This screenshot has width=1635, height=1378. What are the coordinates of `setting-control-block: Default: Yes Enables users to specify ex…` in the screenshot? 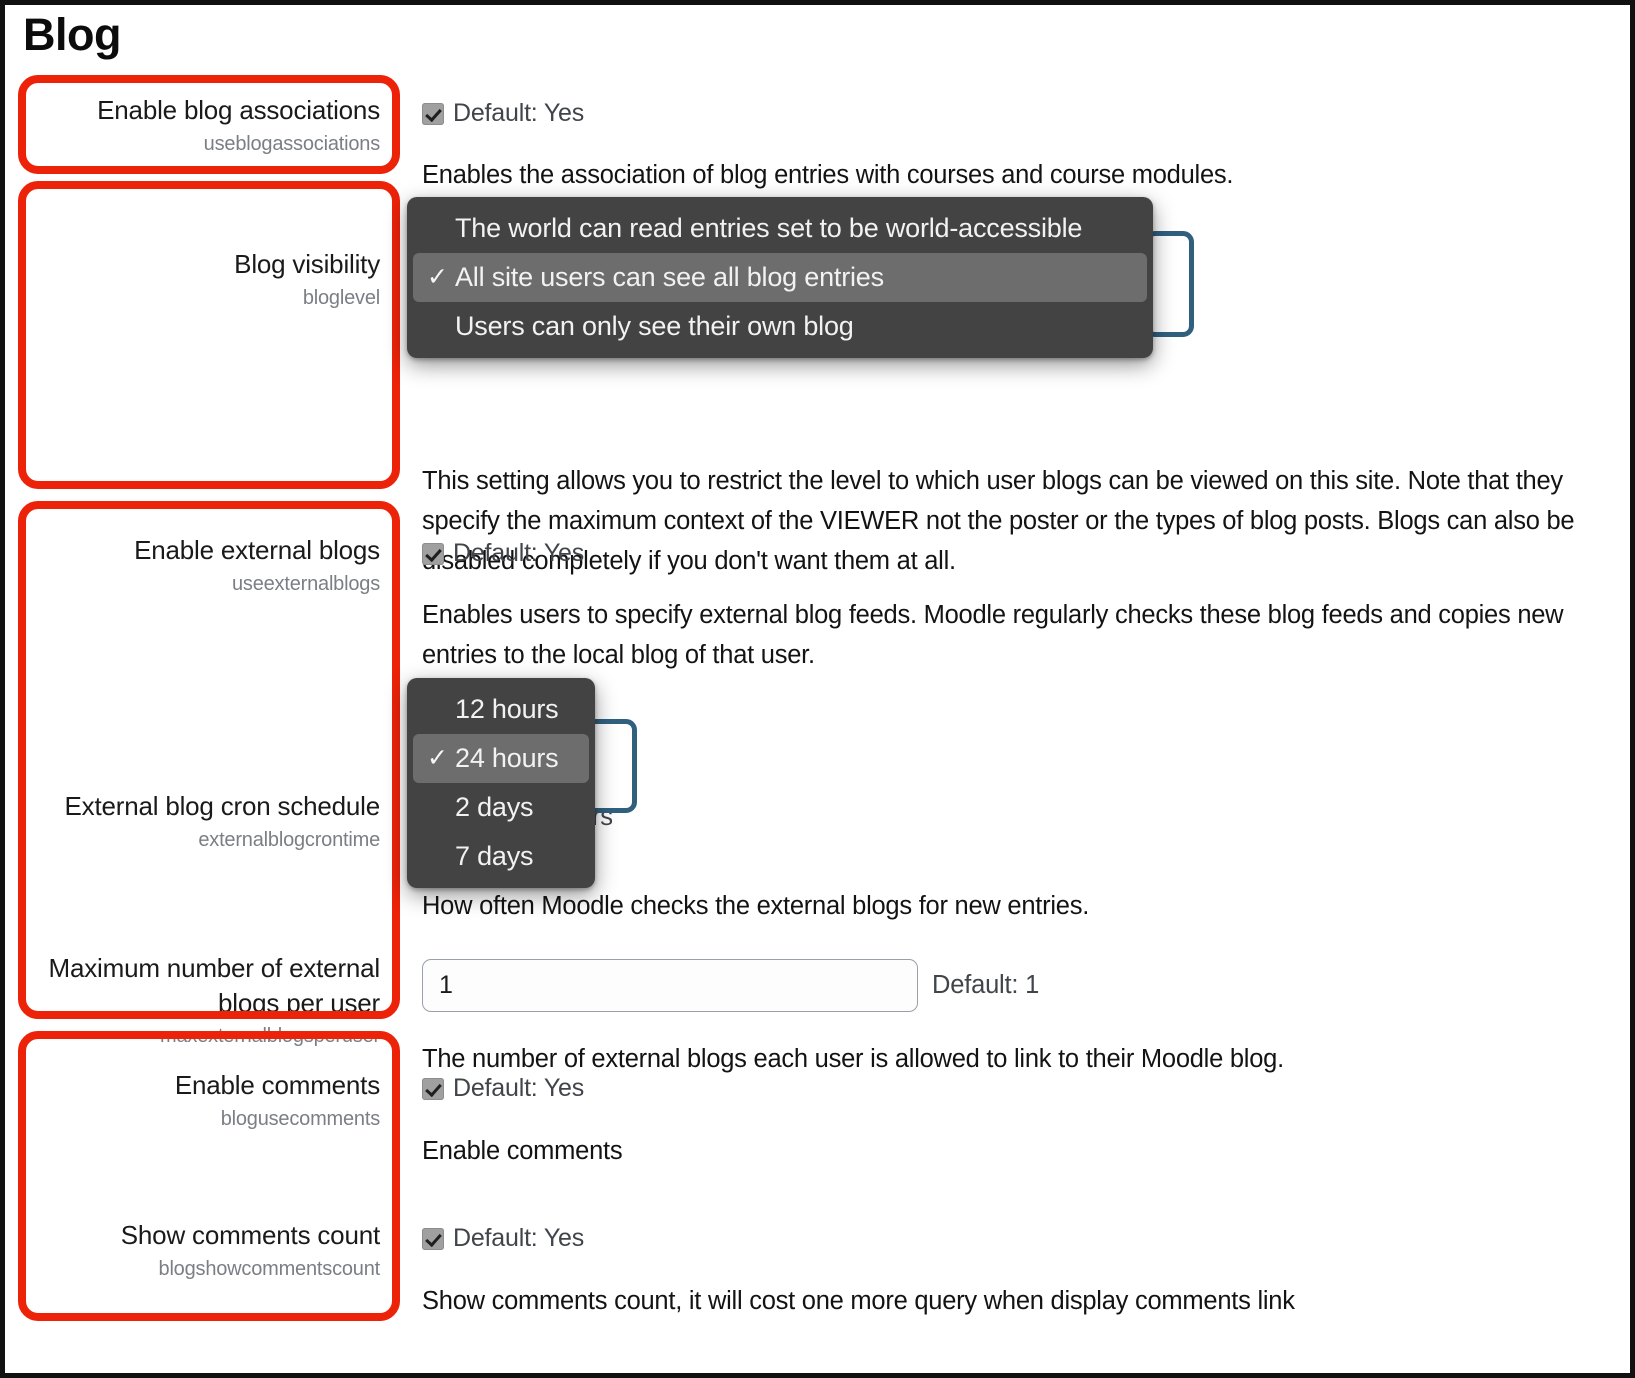 It's located at (1017, 607).